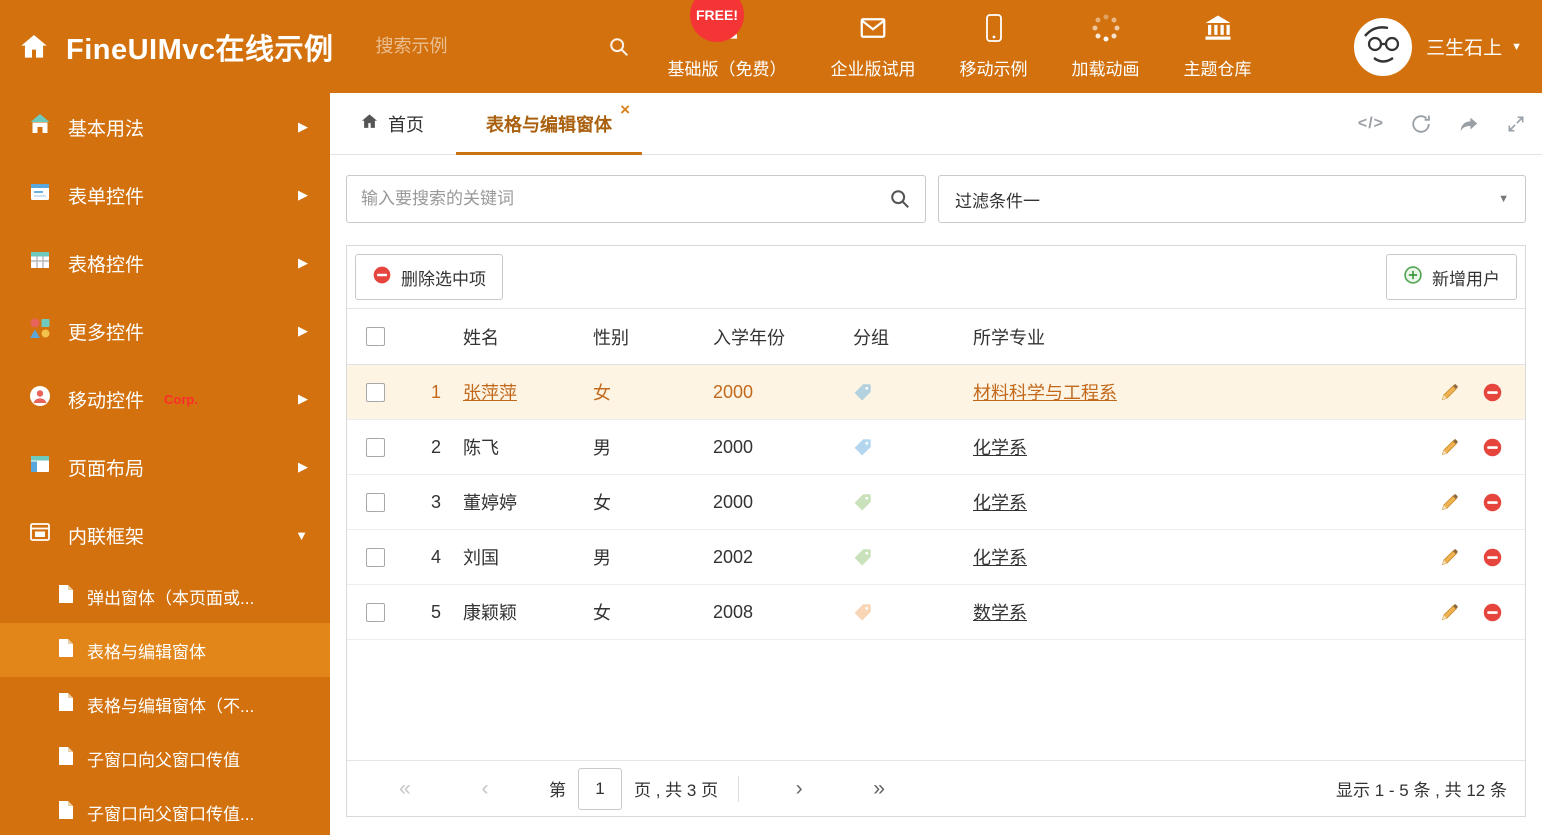 The width and height of the screenshot is (1542, 839). Describe the element at coordinates (1451, 277) in the screenshot. I see `add-user-button: 新增用户` at that location.